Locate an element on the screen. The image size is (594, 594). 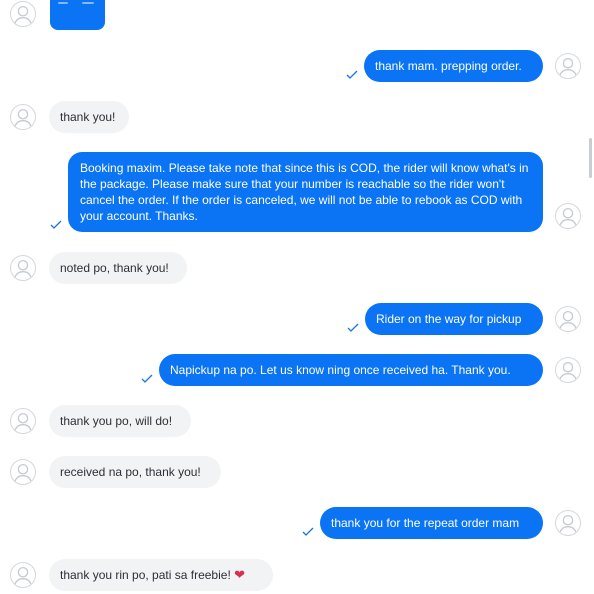
chat-scrollbar is located at coordinates (590, 158).